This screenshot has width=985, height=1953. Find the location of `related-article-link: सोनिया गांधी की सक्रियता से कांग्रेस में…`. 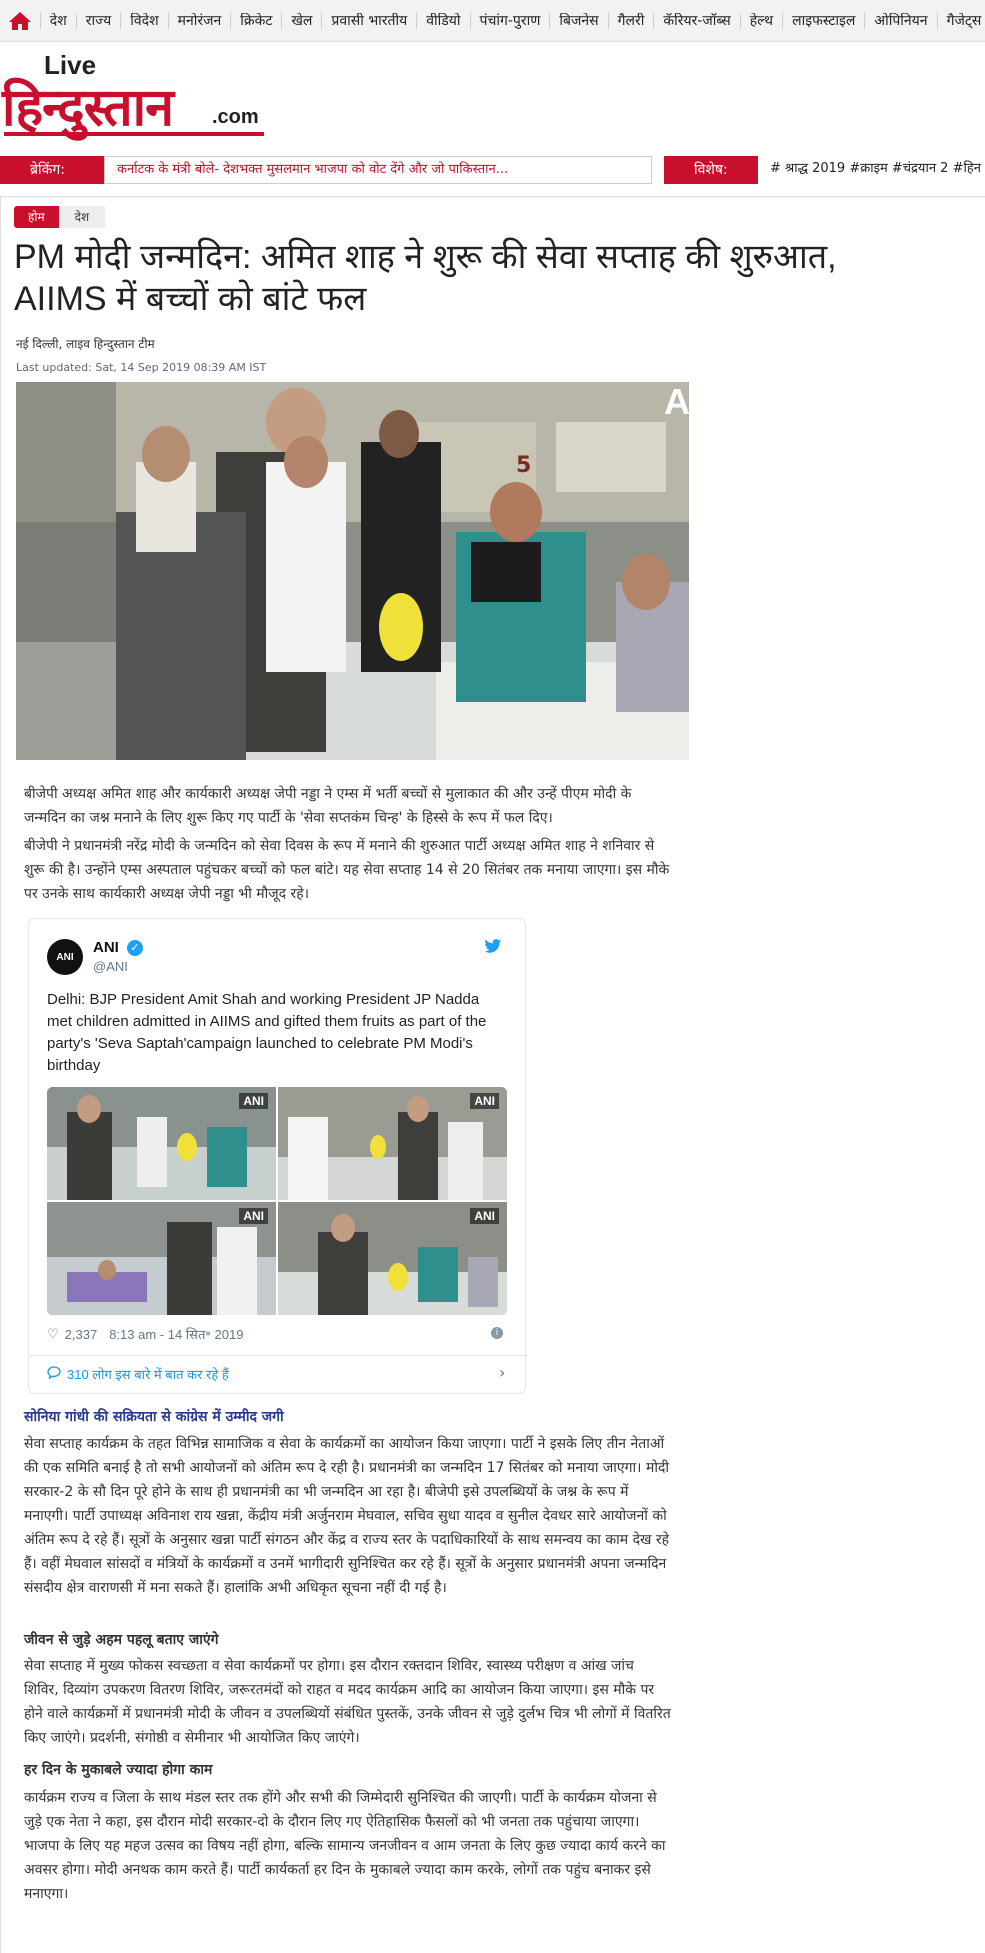

related-article-link: सोनिया गांधी की सक्रियता से कांग्रेस में… is located at coordinates (154, 1416).